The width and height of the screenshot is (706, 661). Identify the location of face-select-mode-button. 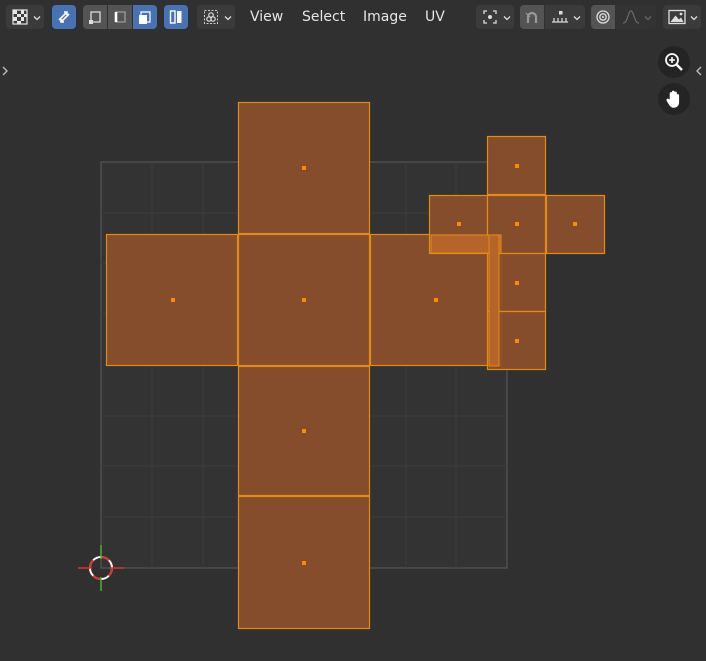
(145, 17).